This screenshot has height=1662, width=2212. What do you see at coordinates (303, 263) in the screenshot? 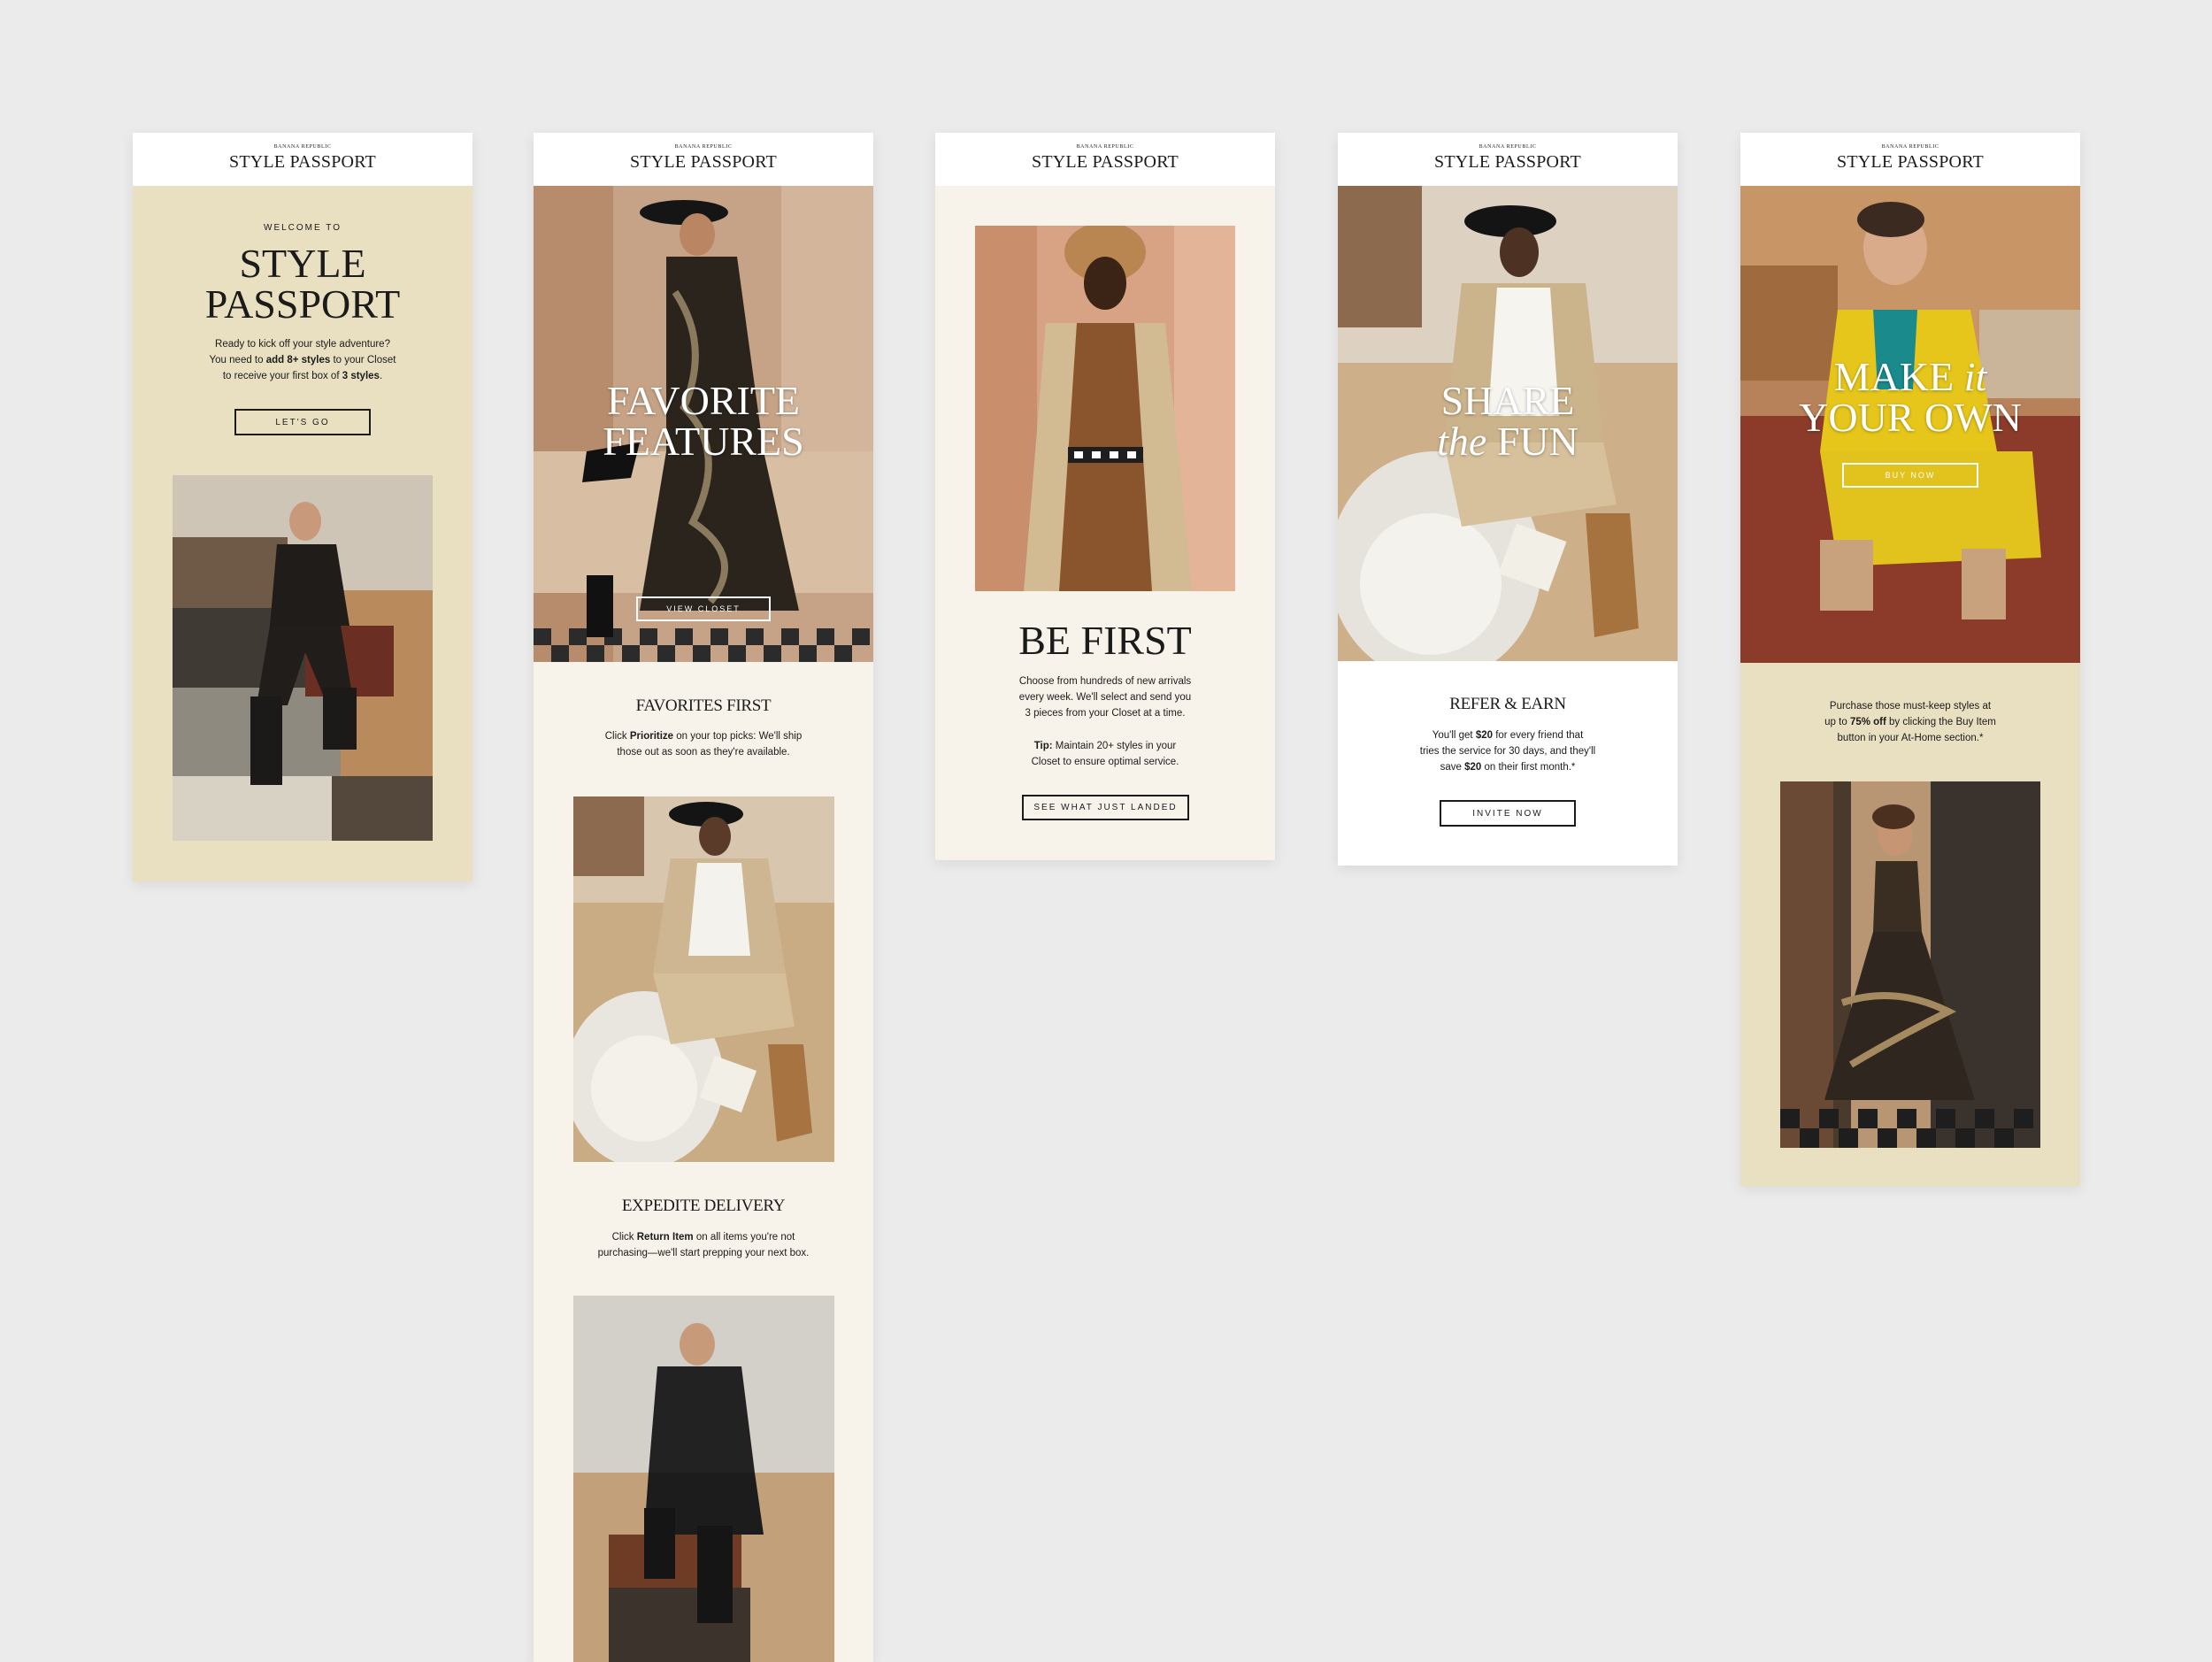
I see `welcome-title-line1: STYLE` at bounding box center [303, 263].